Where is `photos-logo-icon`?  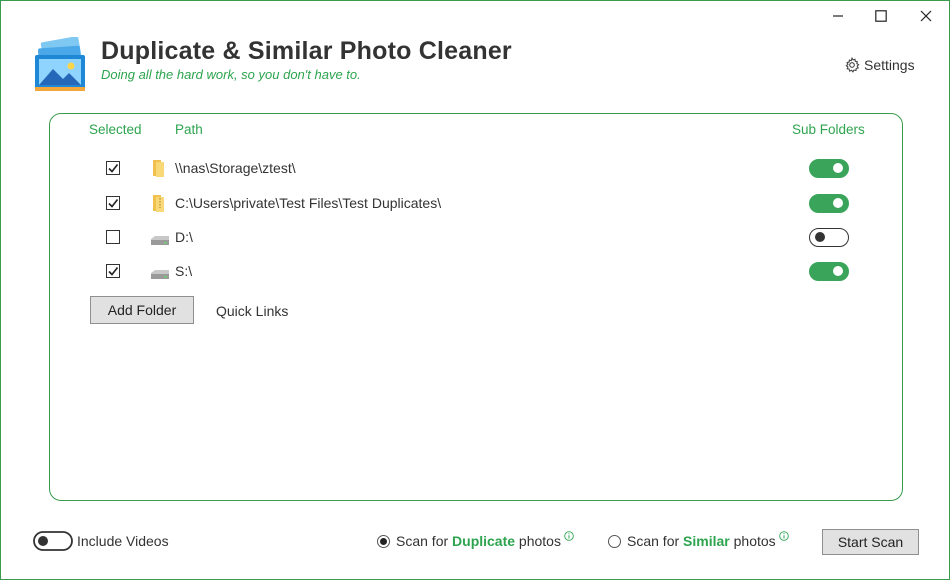
photos-logo-icon is located at coordinates (60, 64).